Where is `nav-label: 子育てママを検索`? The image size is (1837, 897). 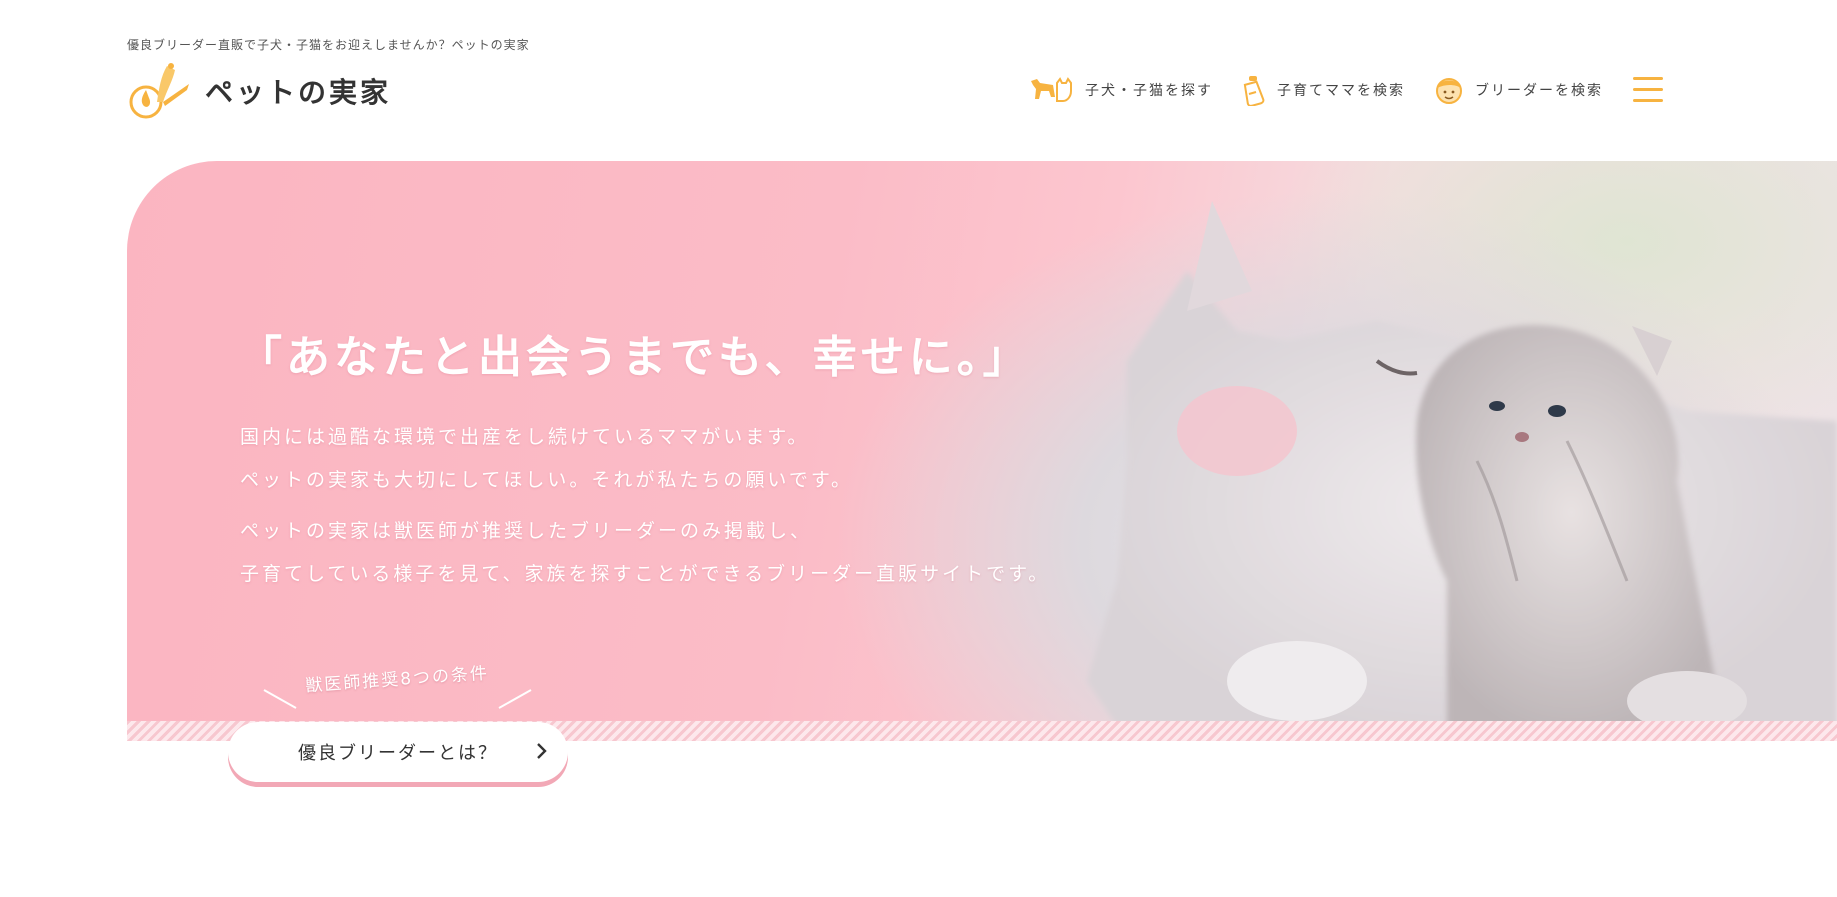 nav-label: 子育てママを検索 is located at coordinates (1341, 91).